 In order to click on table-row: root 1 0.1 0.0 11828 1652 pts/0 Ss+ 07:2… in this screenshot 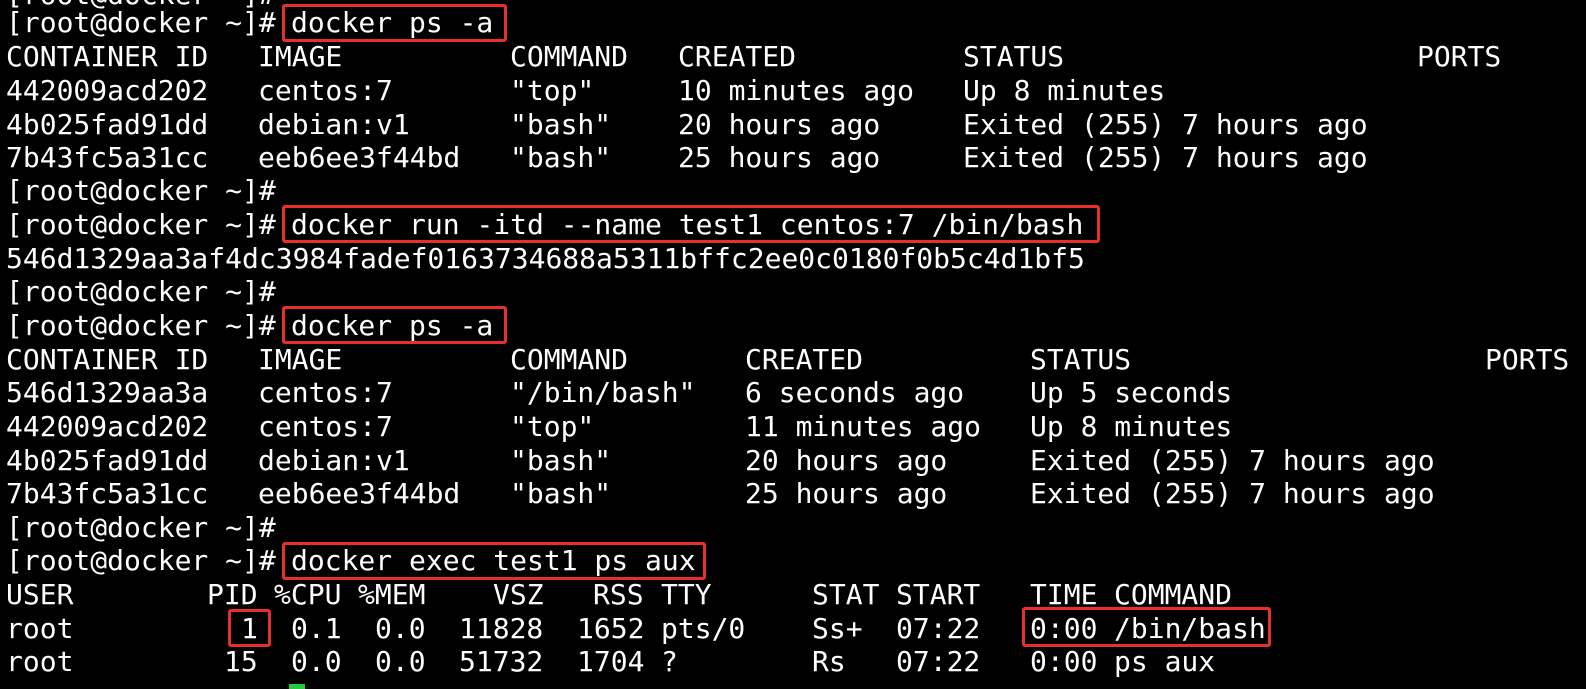, I will do `click(636, 629)`.